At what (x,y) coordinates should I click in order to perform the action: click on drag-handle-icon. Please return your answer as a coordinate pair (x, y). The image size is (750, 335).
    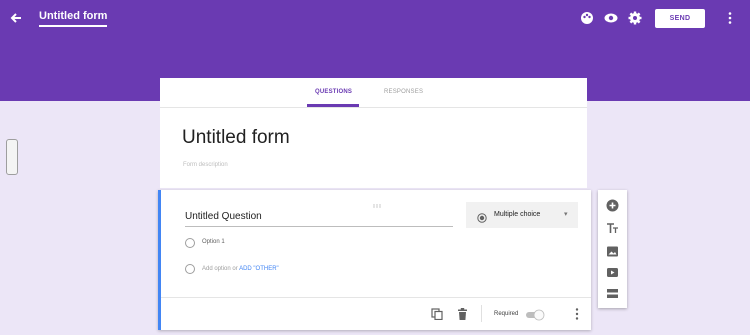
    Looking at the image, I should click on (378, 201).